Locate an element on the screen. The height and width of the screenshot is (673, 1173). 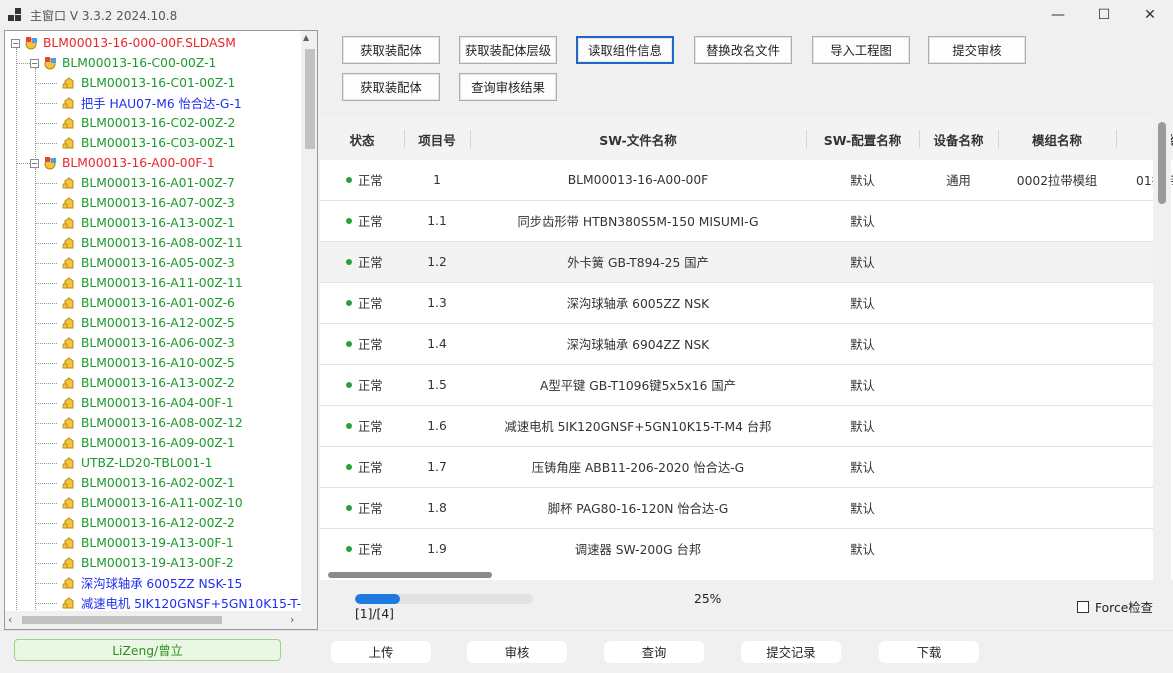
table-row: 正常1BLM00013-16-A00-00F默认通用0002拉带模组01拉带 is located at coordinates (746, 180).